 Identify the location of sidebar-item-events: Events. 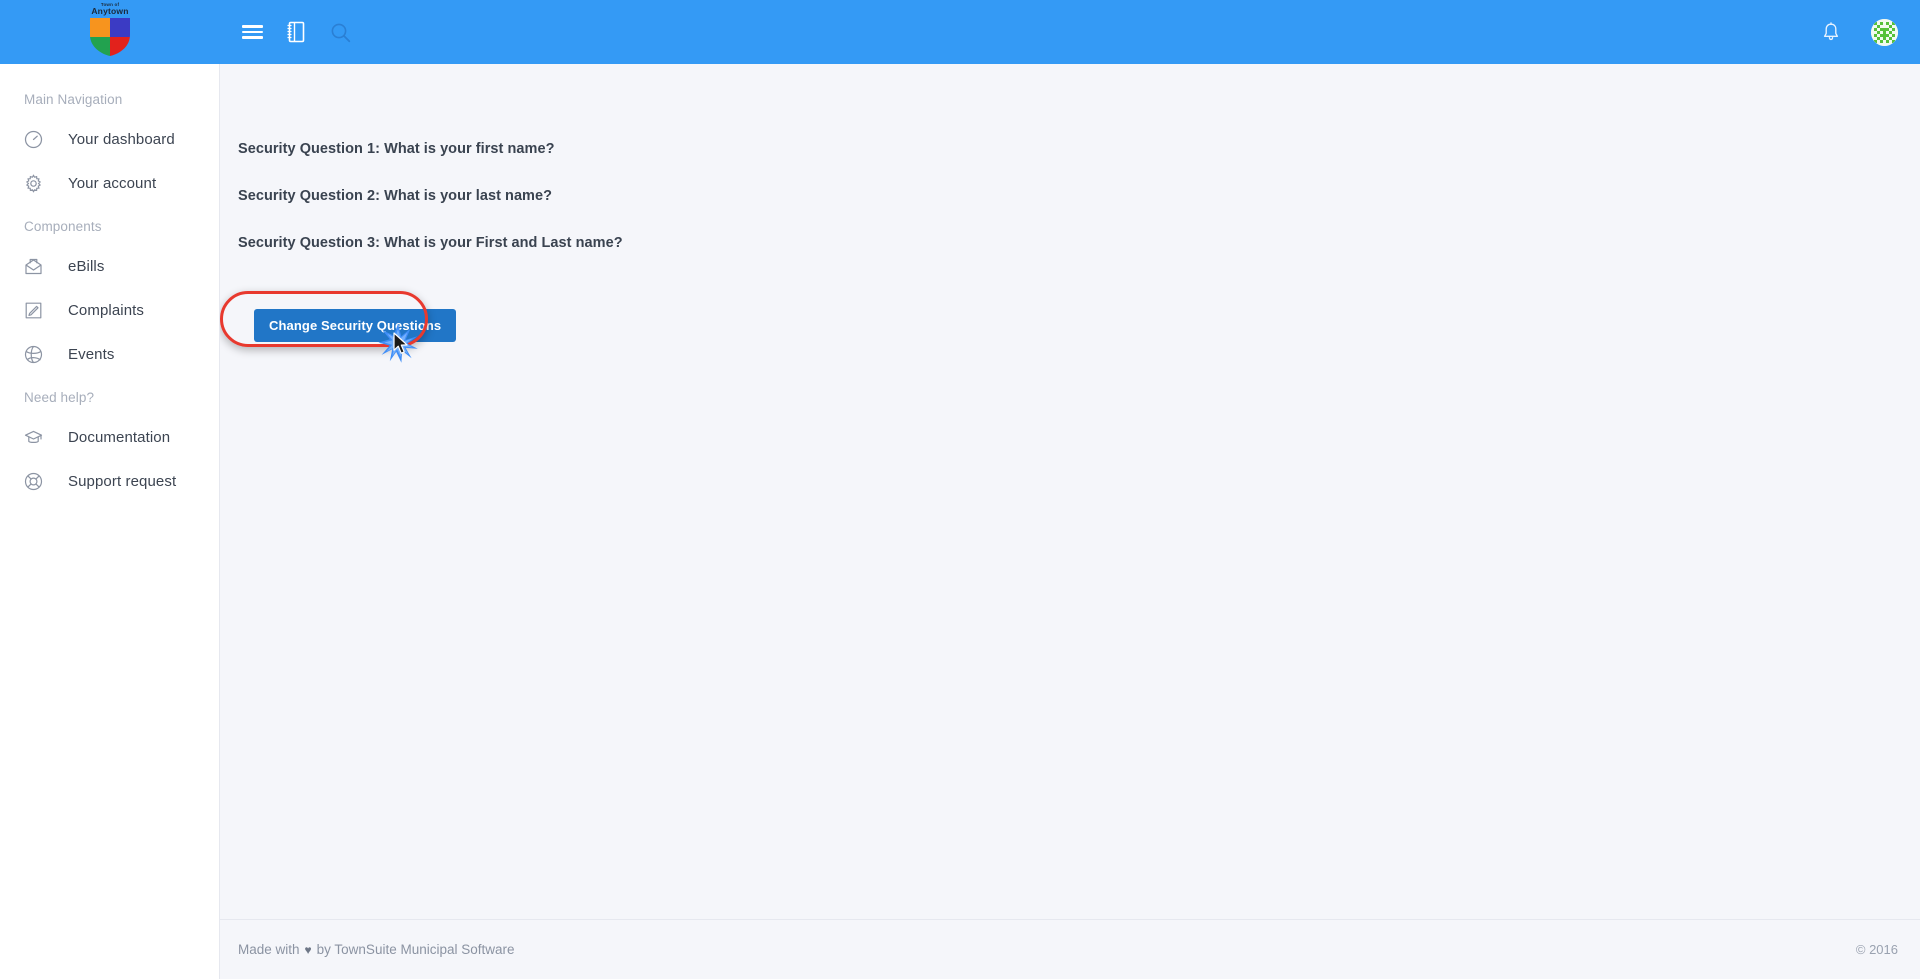
(109, 354).